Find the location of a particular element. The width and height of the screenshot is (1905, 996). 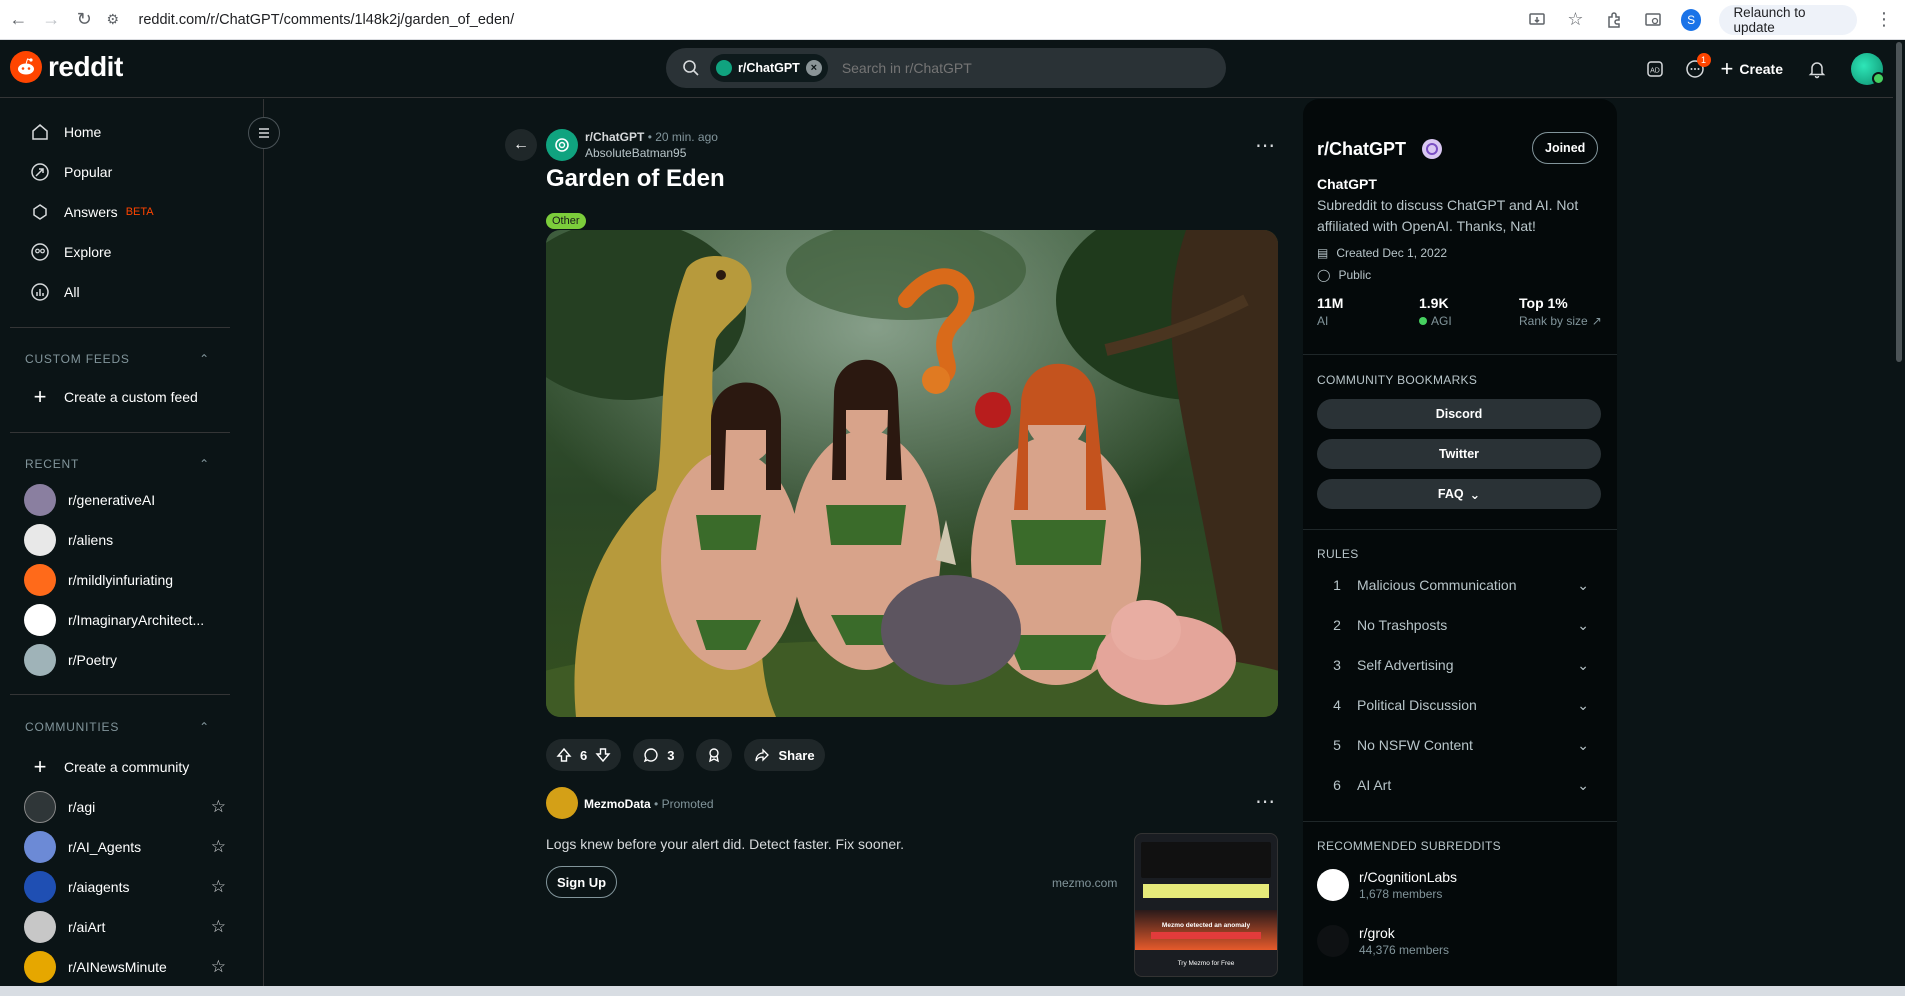

reddit-logo: reddit is located at coordinates (66, 67).